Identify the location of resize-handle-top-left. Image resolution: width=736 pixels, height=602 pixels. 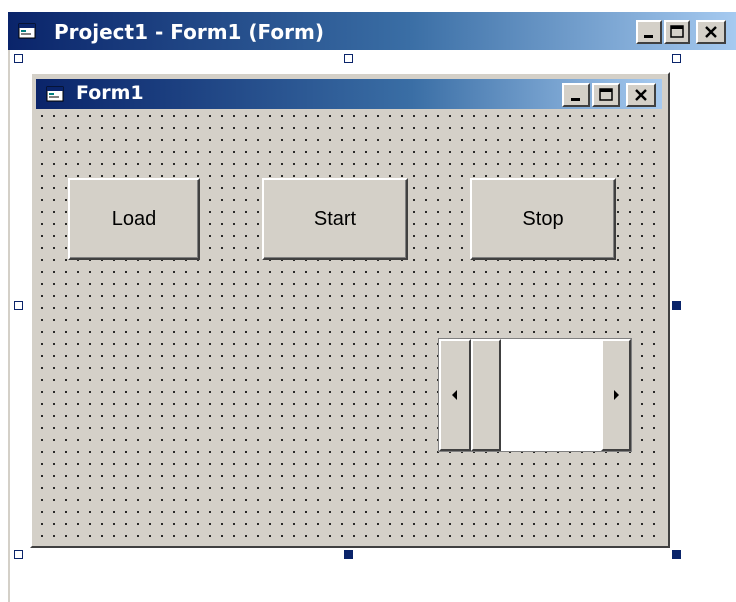
(18, 58).